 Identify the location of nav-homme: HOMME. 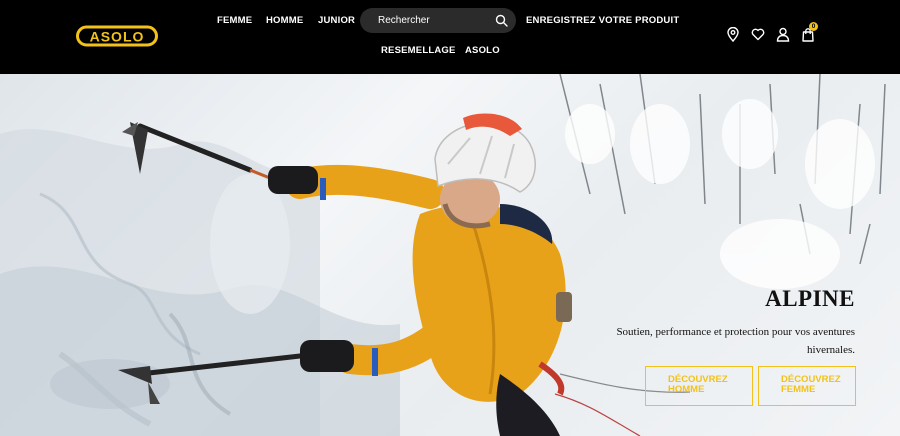
(284, 20).